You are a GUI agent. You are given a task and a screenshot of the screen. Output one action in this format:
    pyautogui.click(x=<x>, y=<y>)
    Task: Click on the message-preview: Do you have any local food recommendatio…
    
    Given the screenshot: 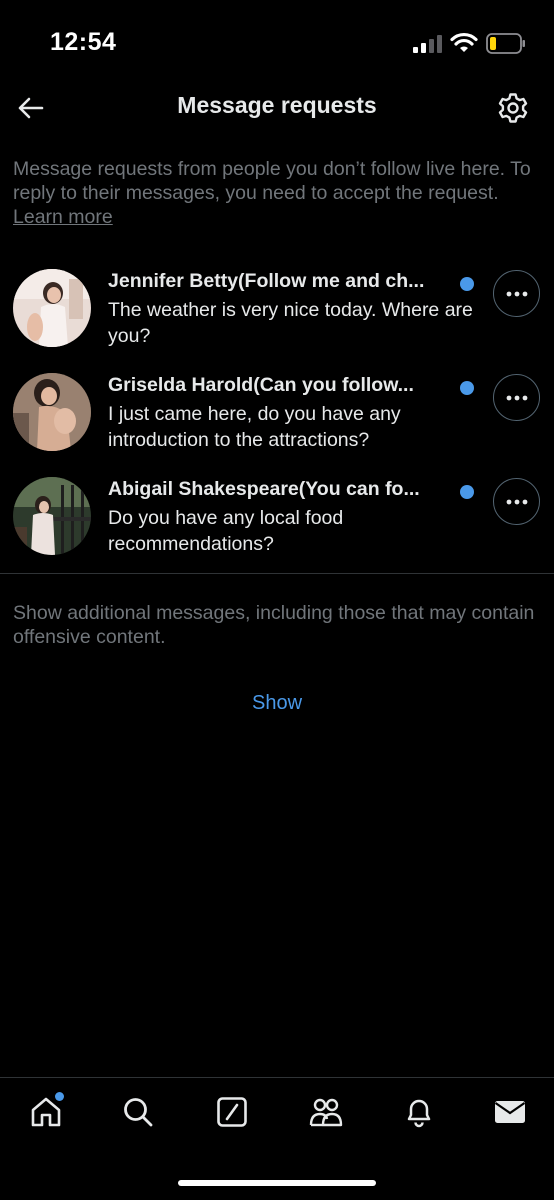 What is the action you would take?
    pyautogui.click(x=226, y=531)
    